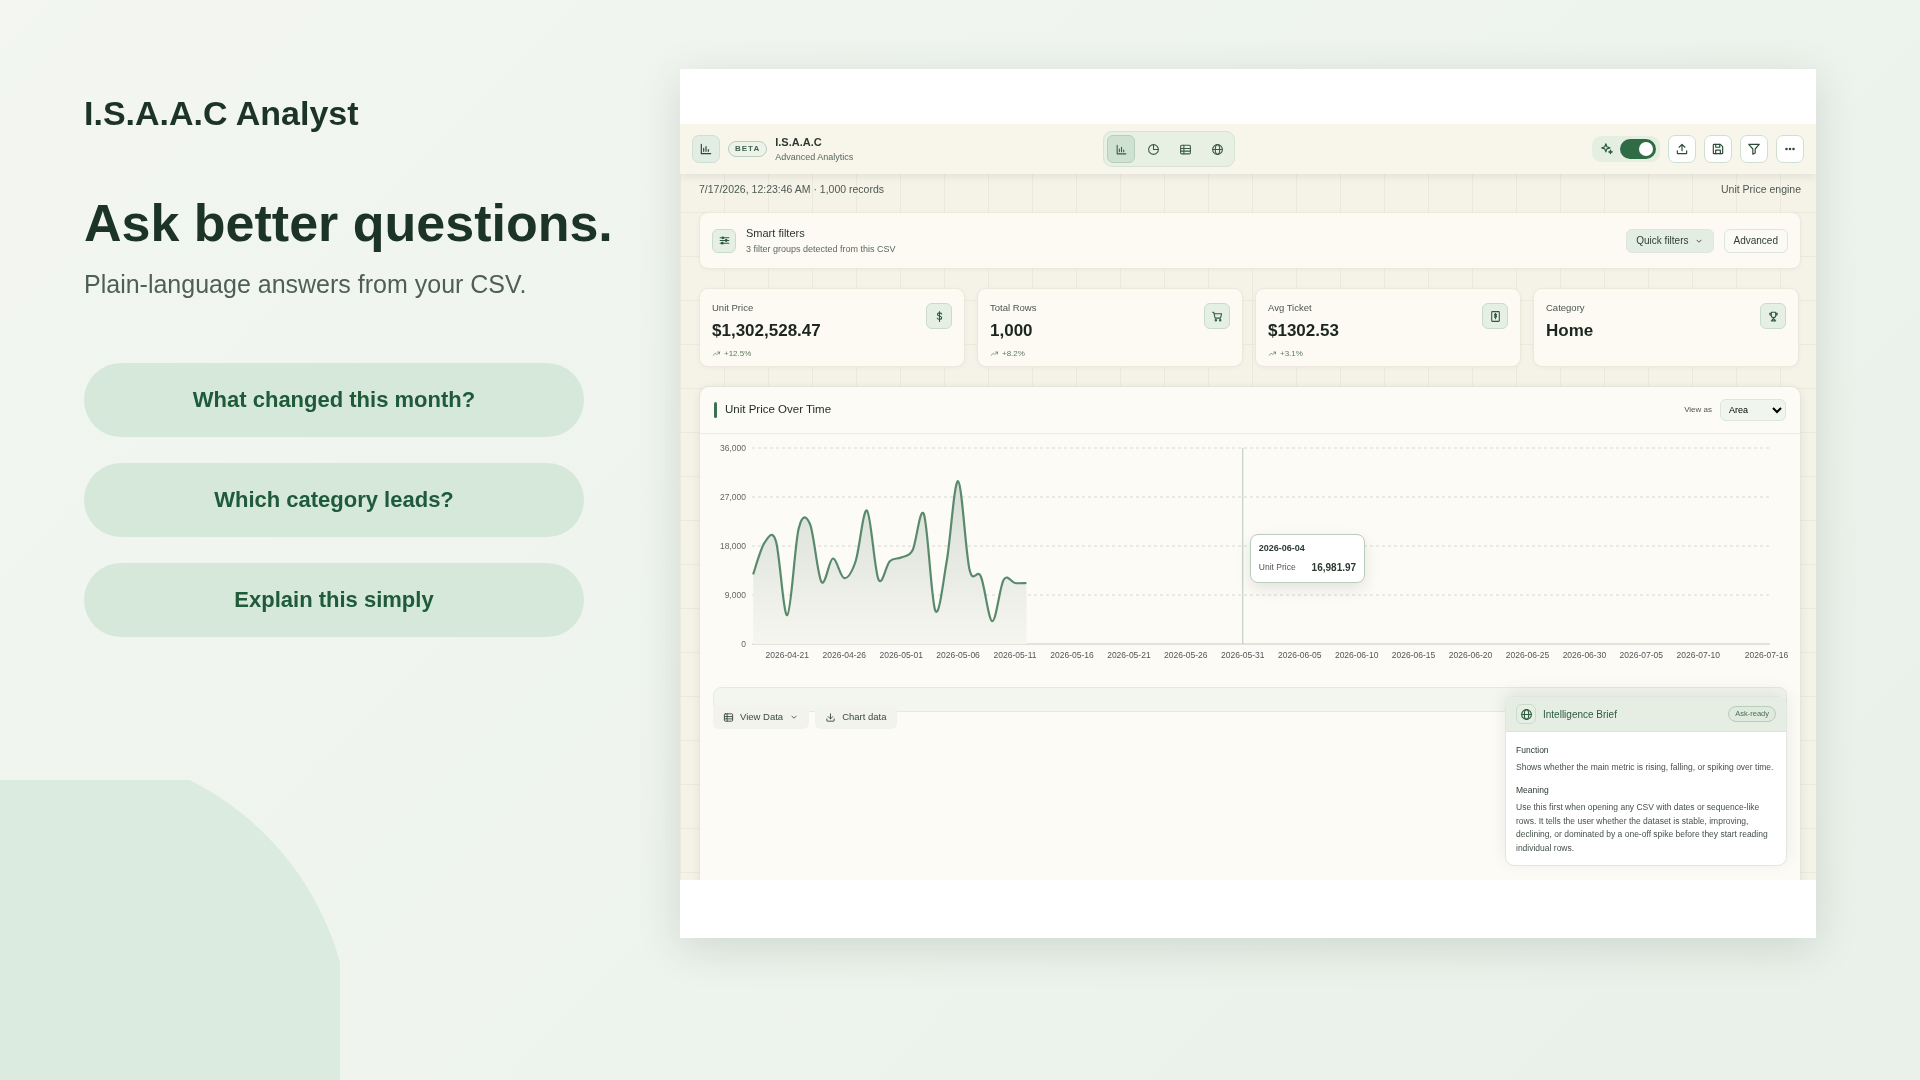 The image size is (1920, 1080). What do you see at coordinates (1014, 308) in the screenshot?
I see `kpi-label: Total Rows` at bounding box center [1014, 308].